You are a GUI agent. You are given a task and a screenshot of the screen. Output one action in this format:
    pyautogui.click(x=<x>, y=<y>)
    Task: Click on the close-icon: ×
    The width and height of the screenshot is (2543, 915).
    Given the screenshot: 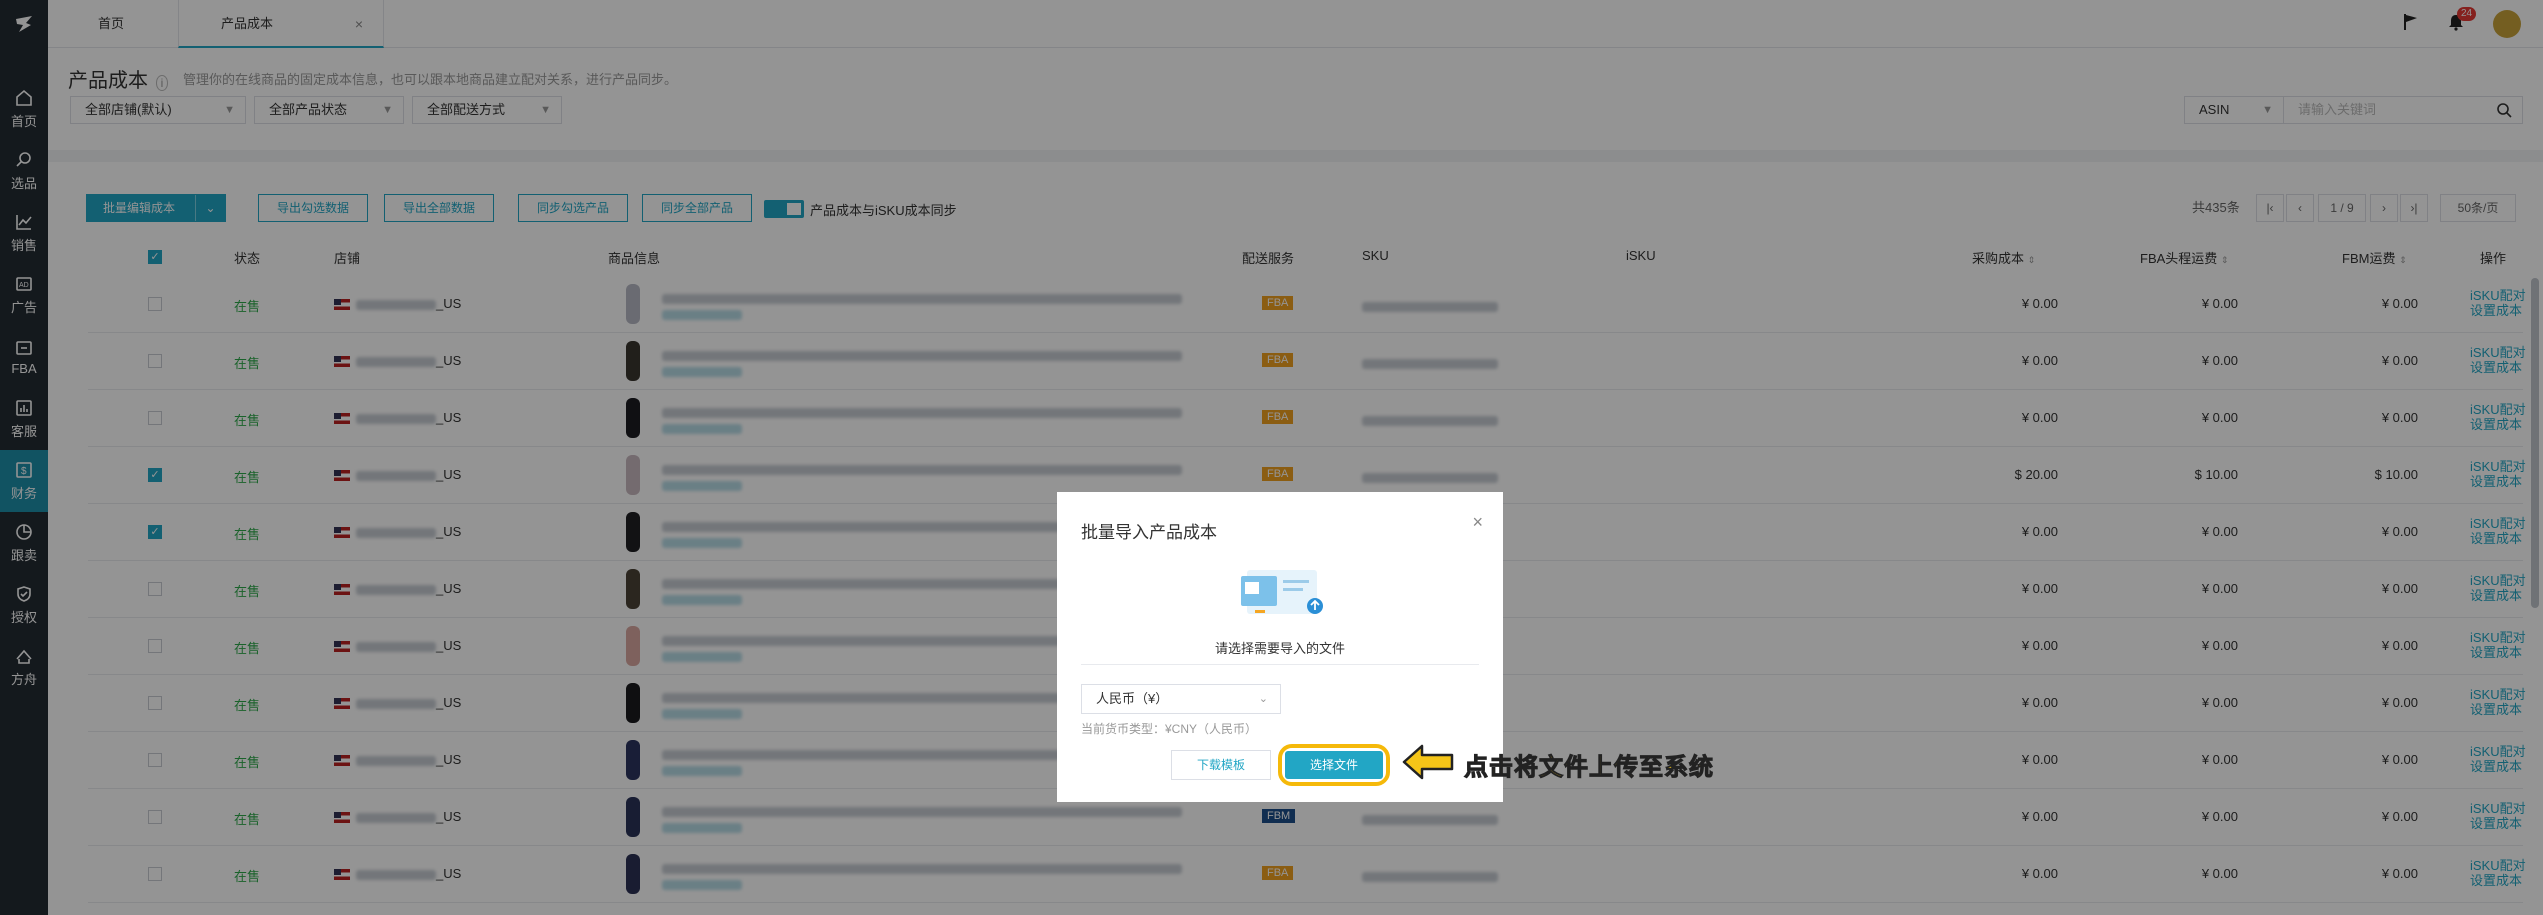 What is the action you would take?
    pyautogui.click(x=1477, y=522)
    